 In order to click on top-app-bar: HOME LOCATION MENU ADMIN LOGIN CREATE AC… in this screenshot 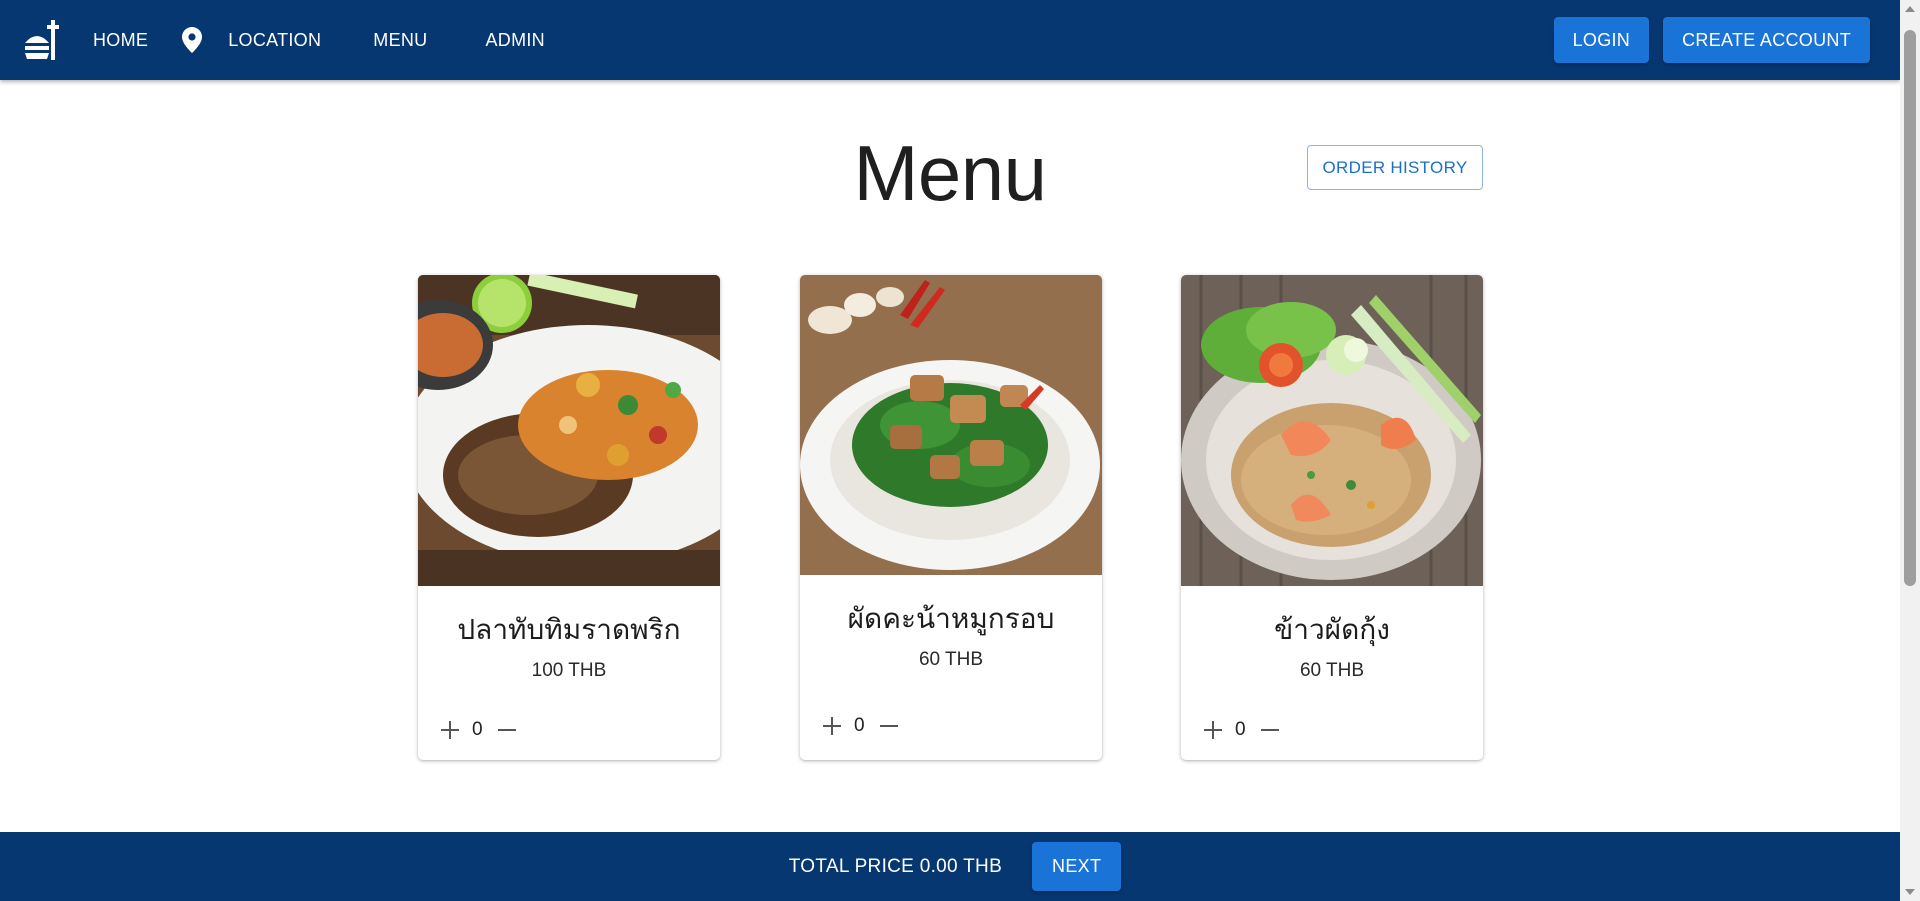, I will do `click(950, 40)`.